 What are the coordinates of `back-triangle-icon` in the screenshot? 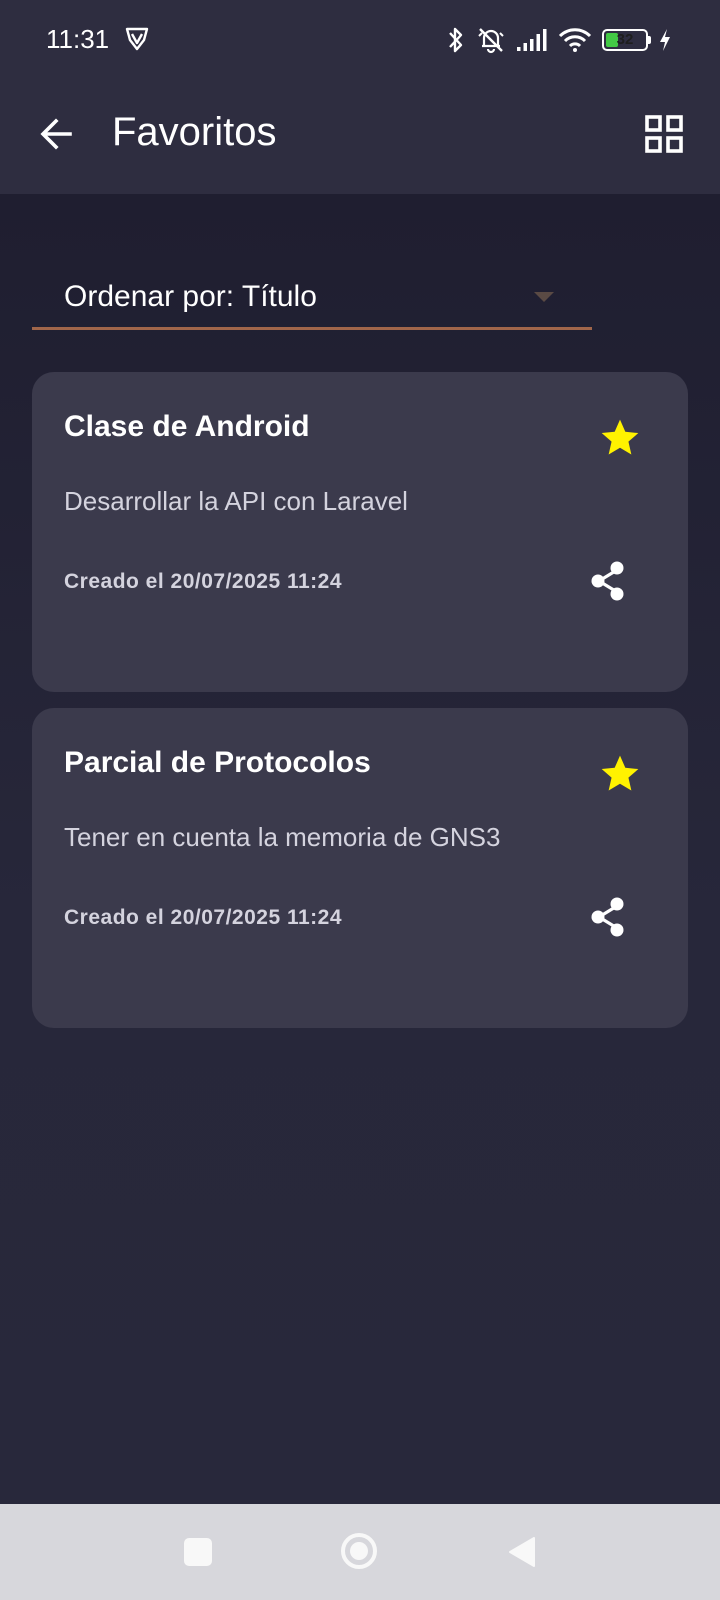 It's located at (522, 1552).